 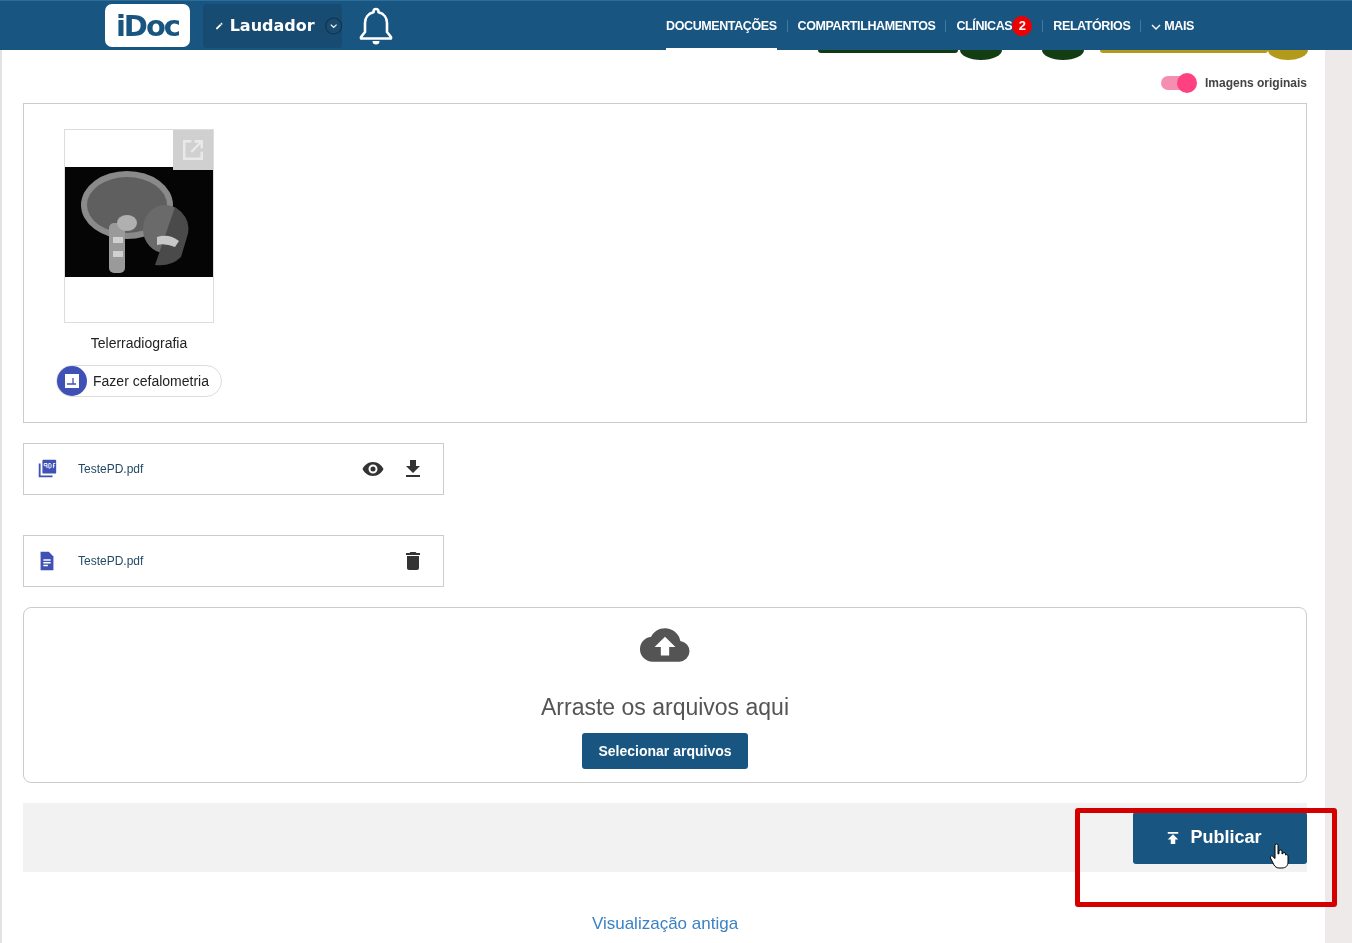 I want to click on nav-tab: COMPARTILHAMENTOS, so click(x=866, y=25).